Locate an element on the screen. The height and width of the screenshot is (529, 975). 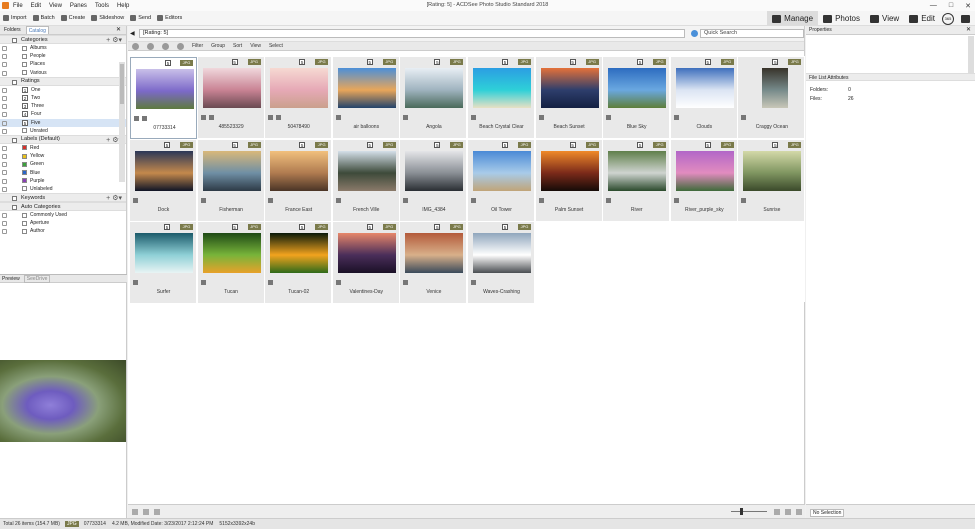
mode-view-button: View is located at coordinates (884, 18).